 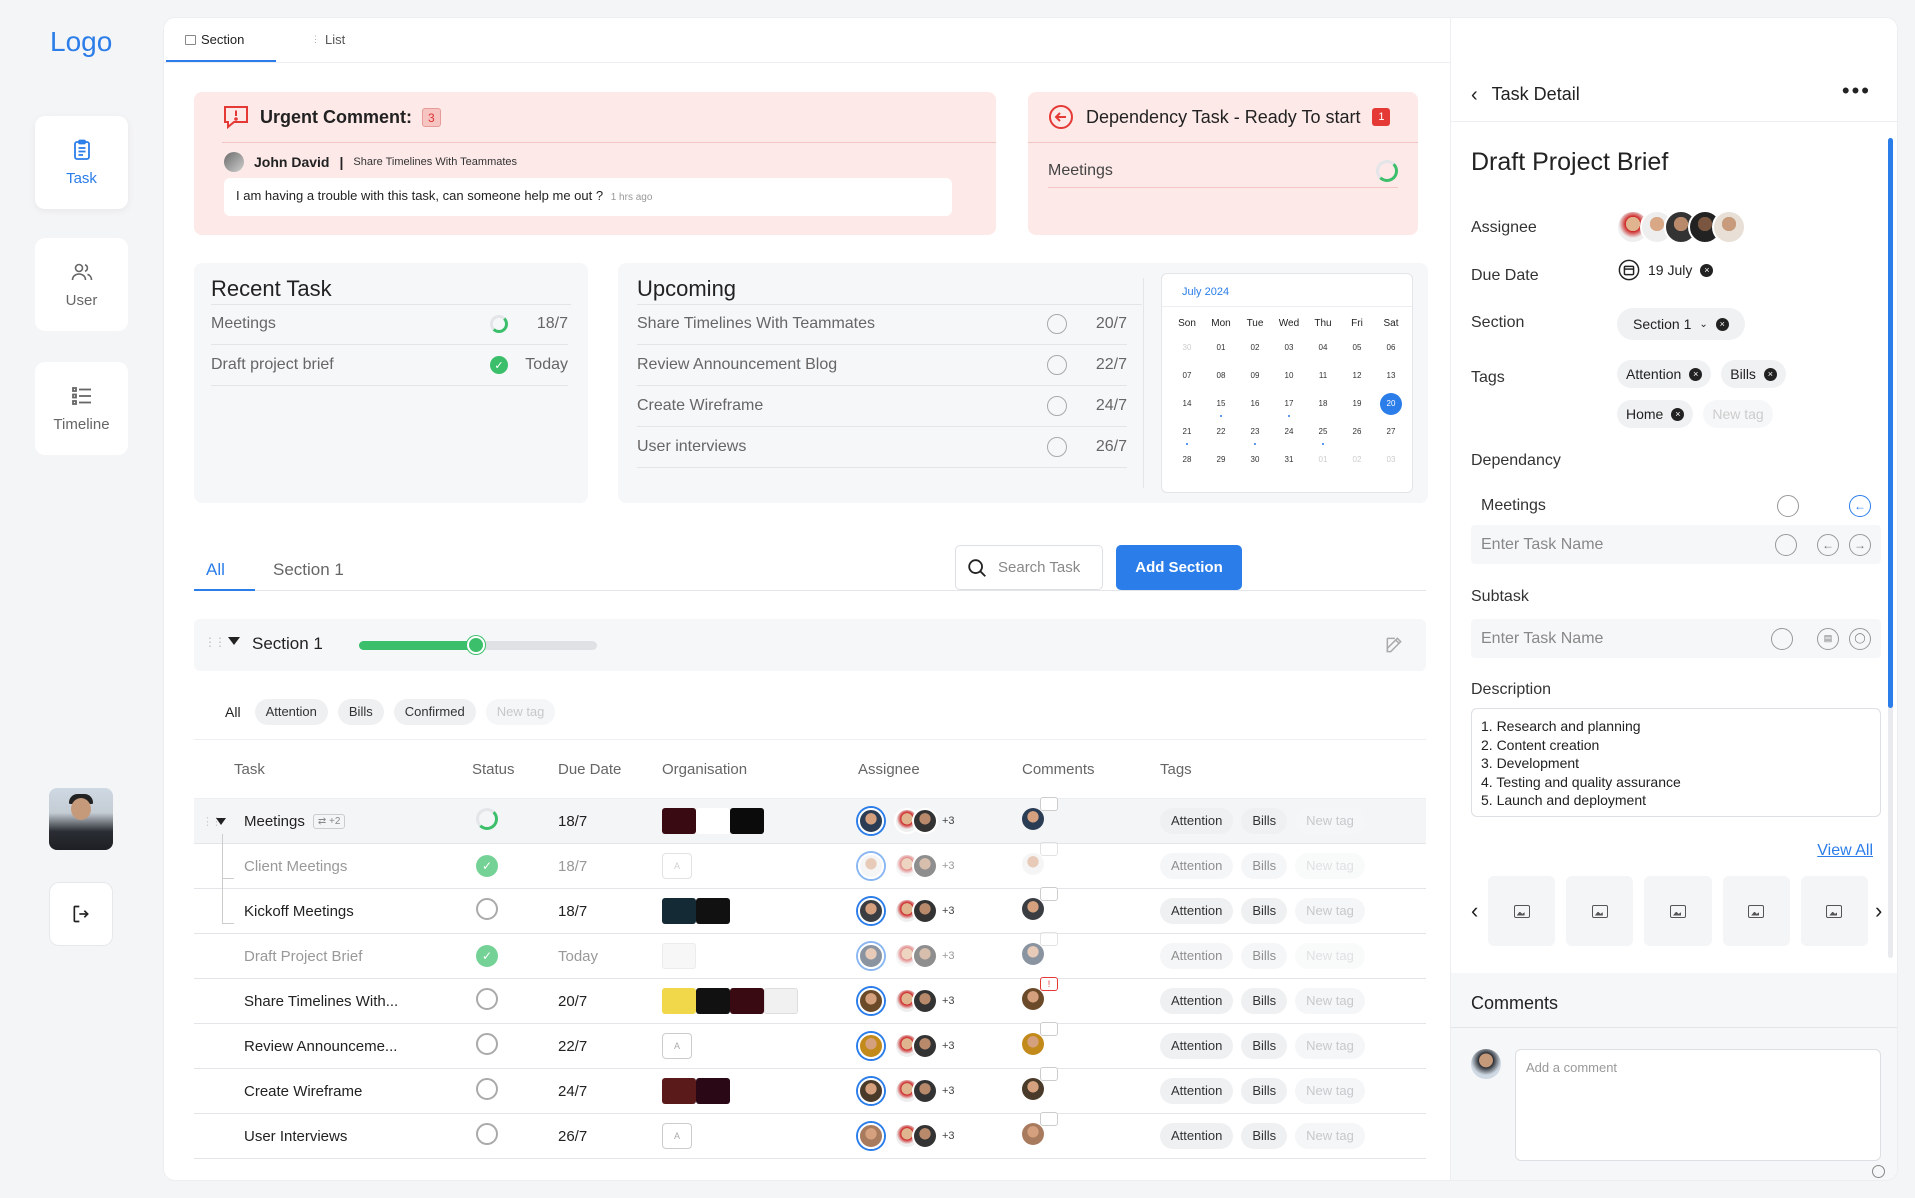 What do you see at coordinates (511, 769) in the screenshot?
I see `column-status: Status` at bounding box center [511, 769].